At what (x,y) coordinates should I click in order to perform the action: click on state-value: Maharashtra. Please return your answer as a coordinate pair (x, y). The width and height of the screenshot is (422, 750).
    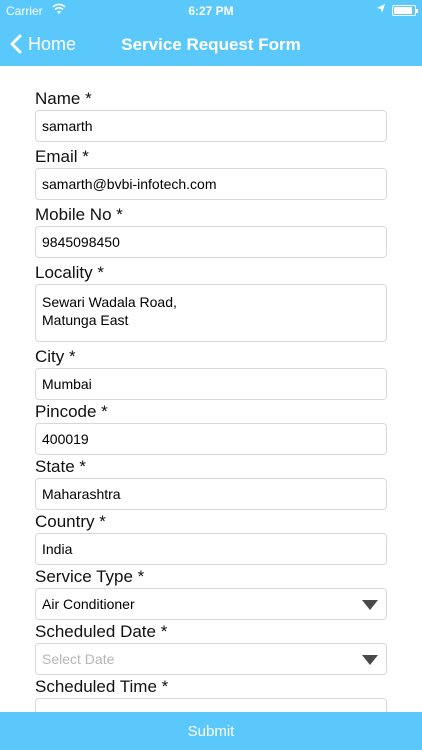
    Looking at the image, I should click on (81, 494).